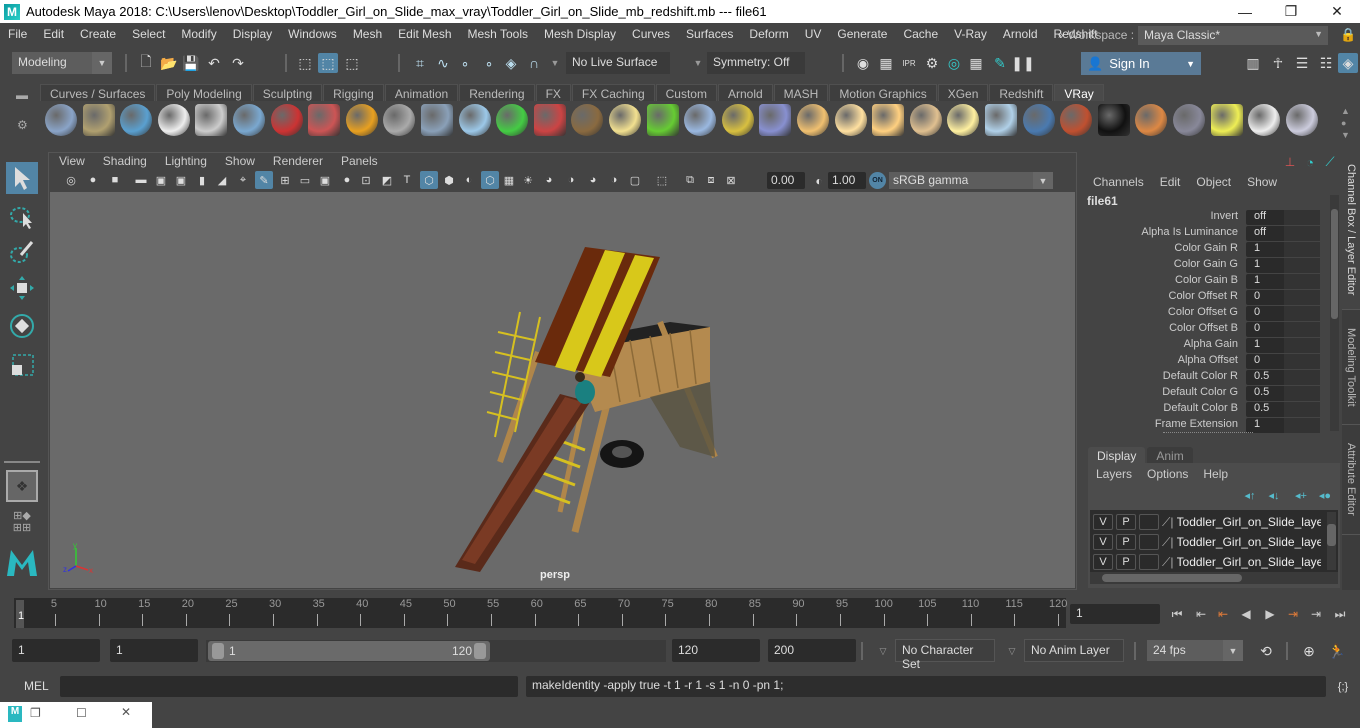  Describe the element at coordinates (1348, 63) in the screenshot. I see `channel-box-toggle-icon: ◈` at that location.